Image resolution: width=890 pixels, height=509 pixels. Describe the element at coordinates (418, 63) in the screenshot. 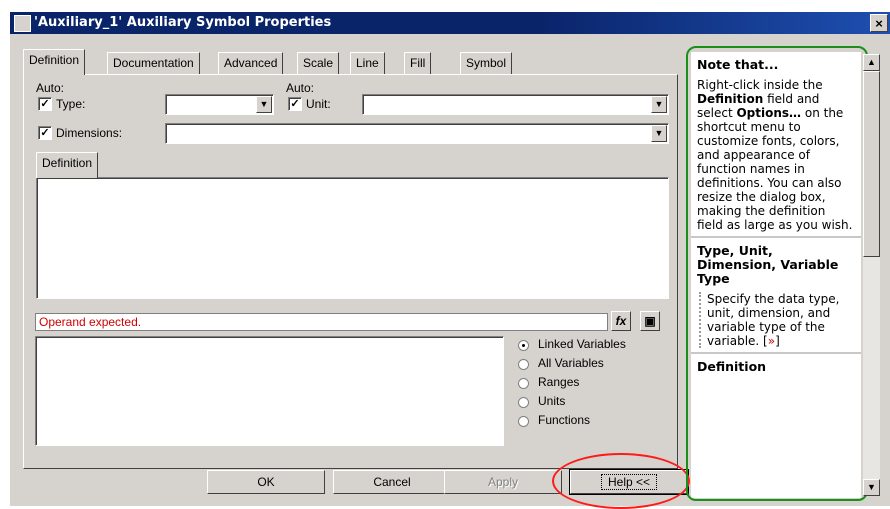

I see `tab-fill: Fill` at that location.